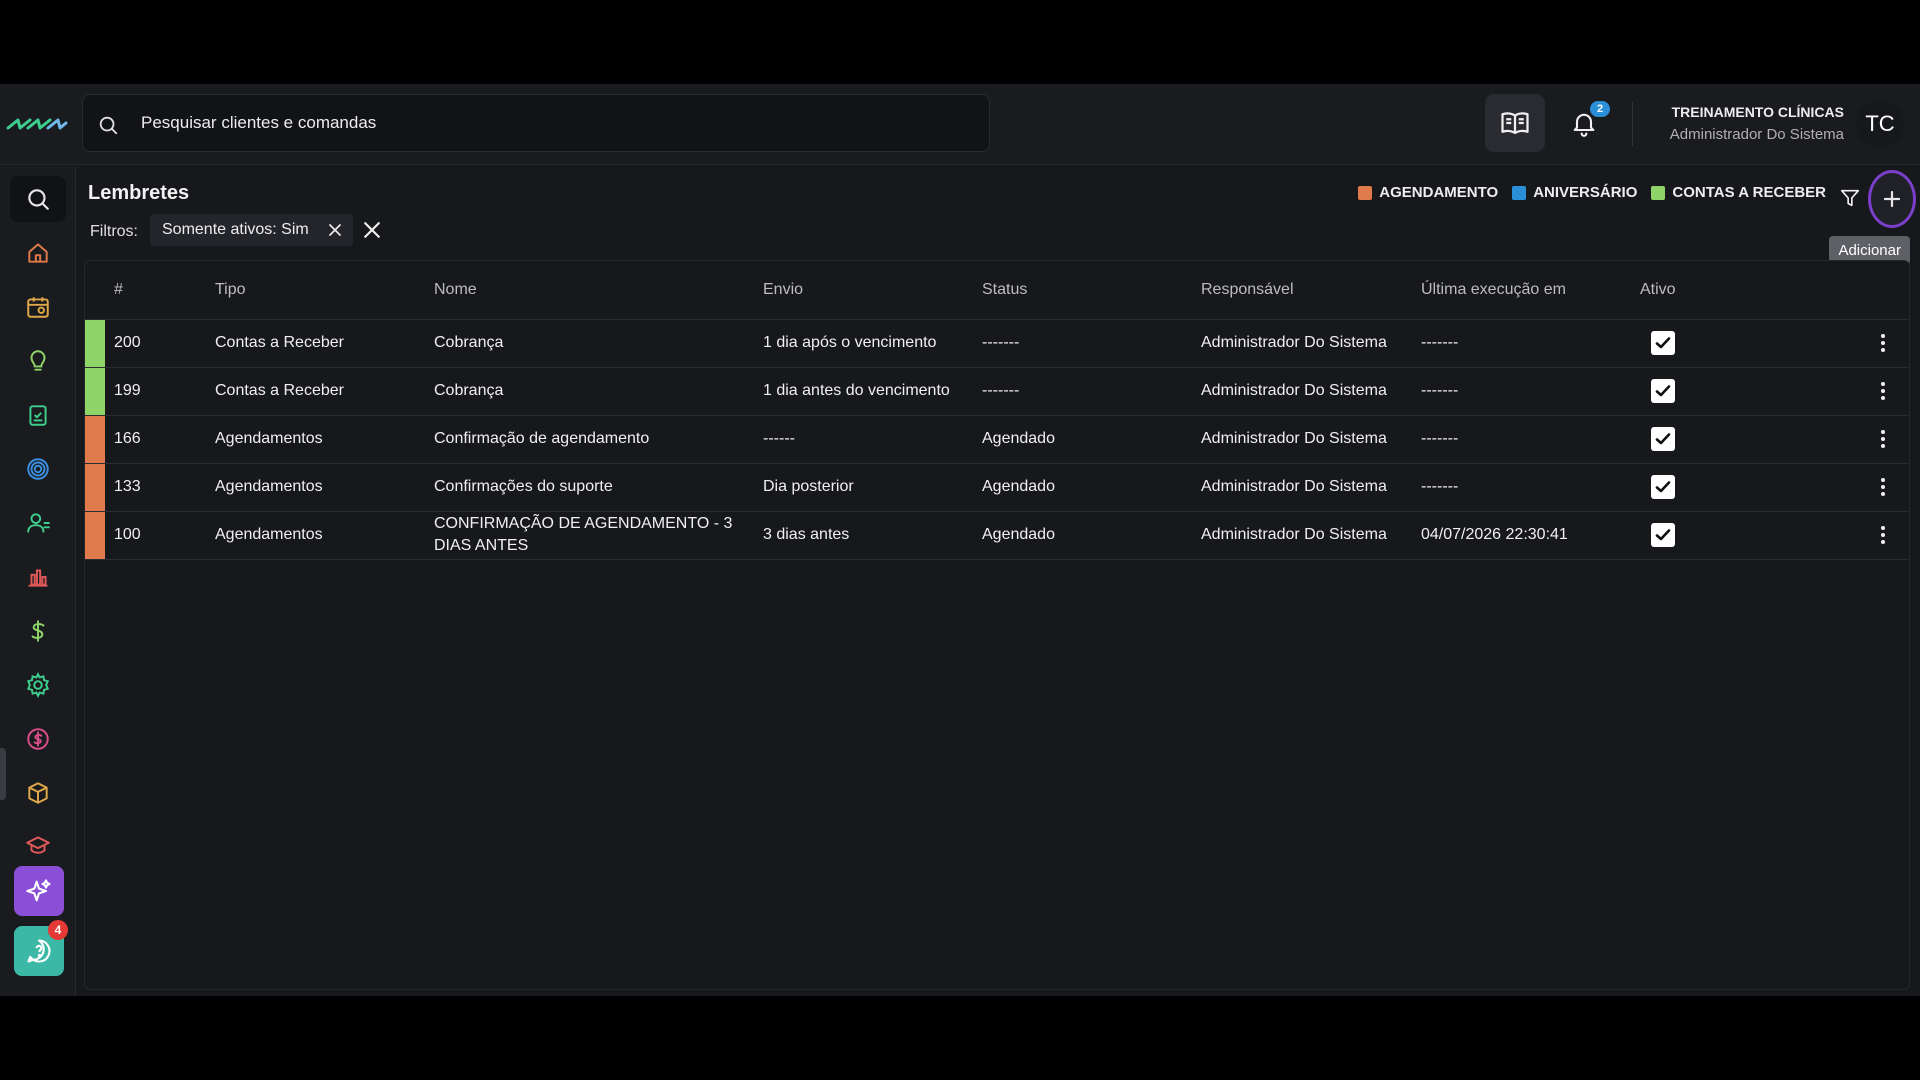 The height and width of the screenshot is (1080, 1920). What do you see at coordinates (872, 439) in the screenshot?
I see `cell-envio: ------` at bounding box center [872, 439].